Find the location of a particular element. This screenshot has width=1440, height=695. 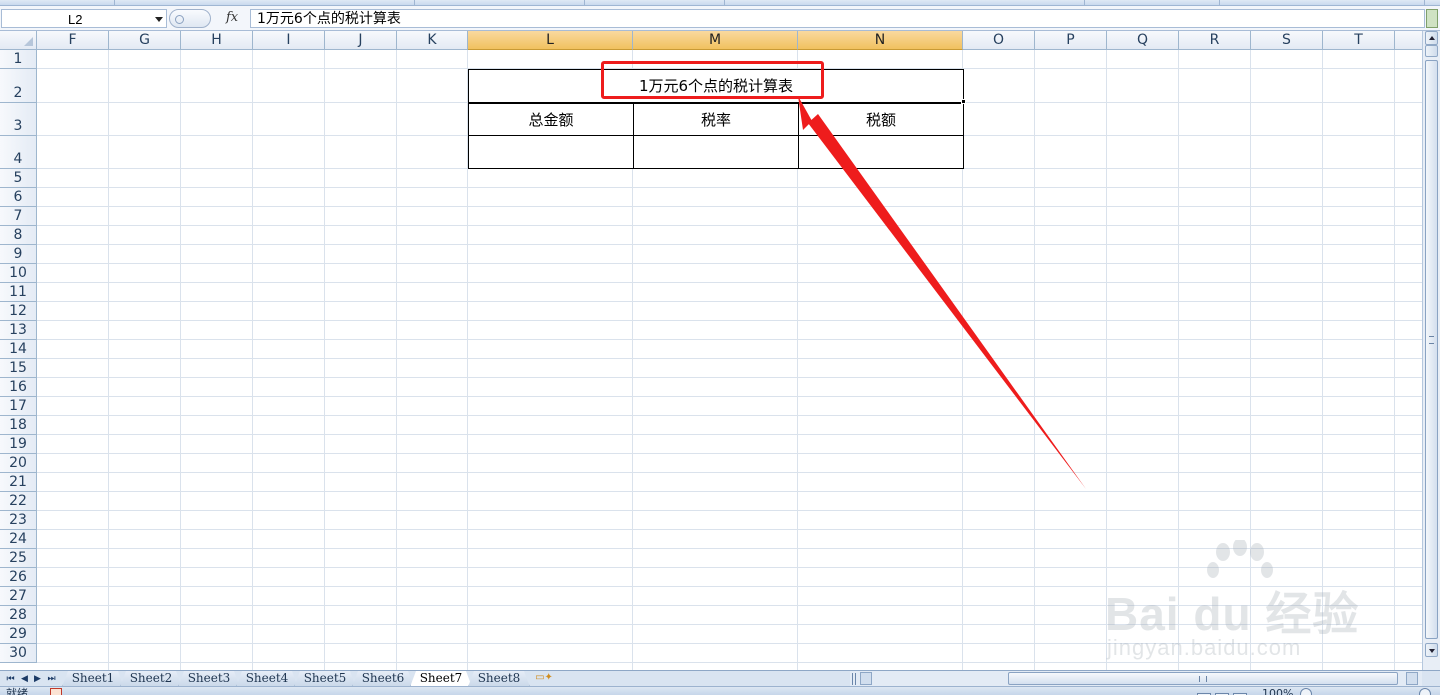

arrow-down-icon is located at coordinates (1432, 651).